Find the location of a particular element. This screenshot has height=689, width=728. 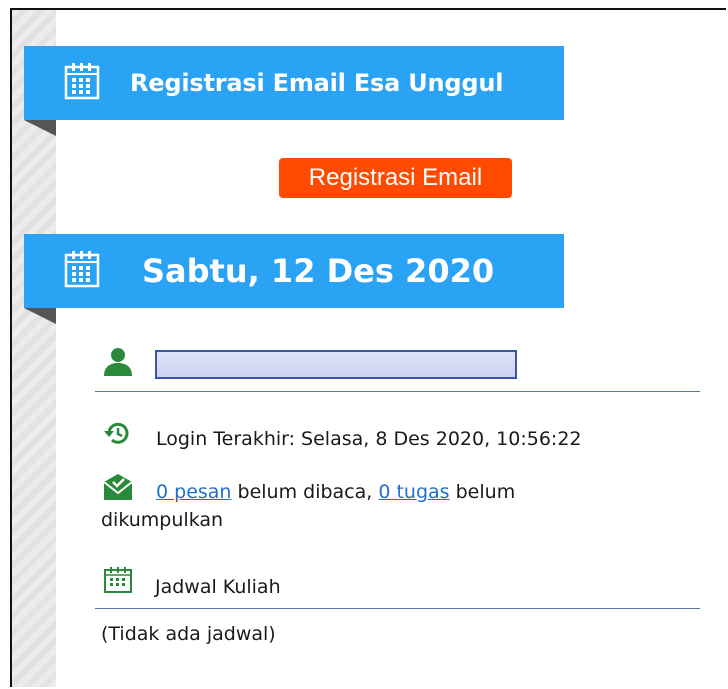

messages-line1: 0 pesan belum dibaca, 0 tugas belum is located at coordinates (335, 492).